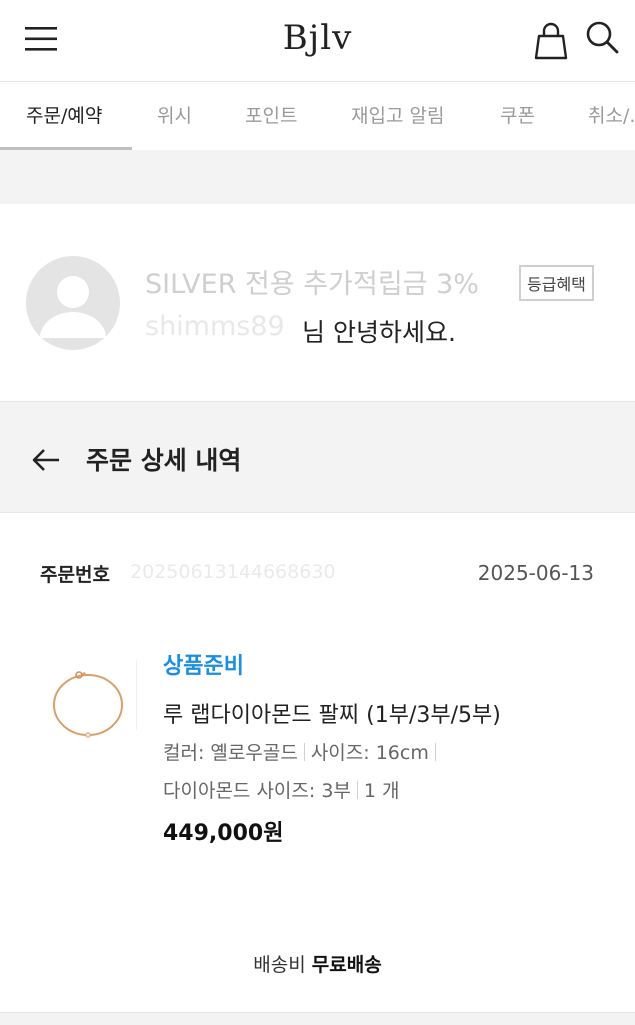  I want to click on section-divider-bottom, so click(317, 1018).